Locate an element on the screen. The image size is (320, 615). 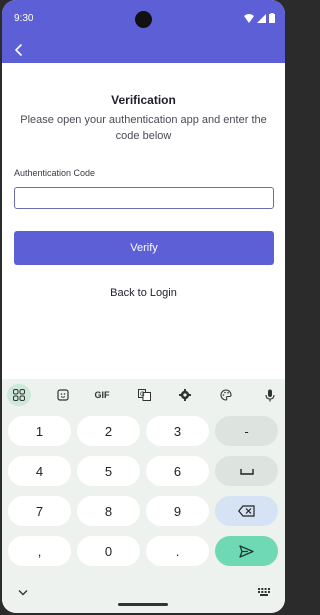
status-bar: 9:30 is located at coordinates (143, 18).